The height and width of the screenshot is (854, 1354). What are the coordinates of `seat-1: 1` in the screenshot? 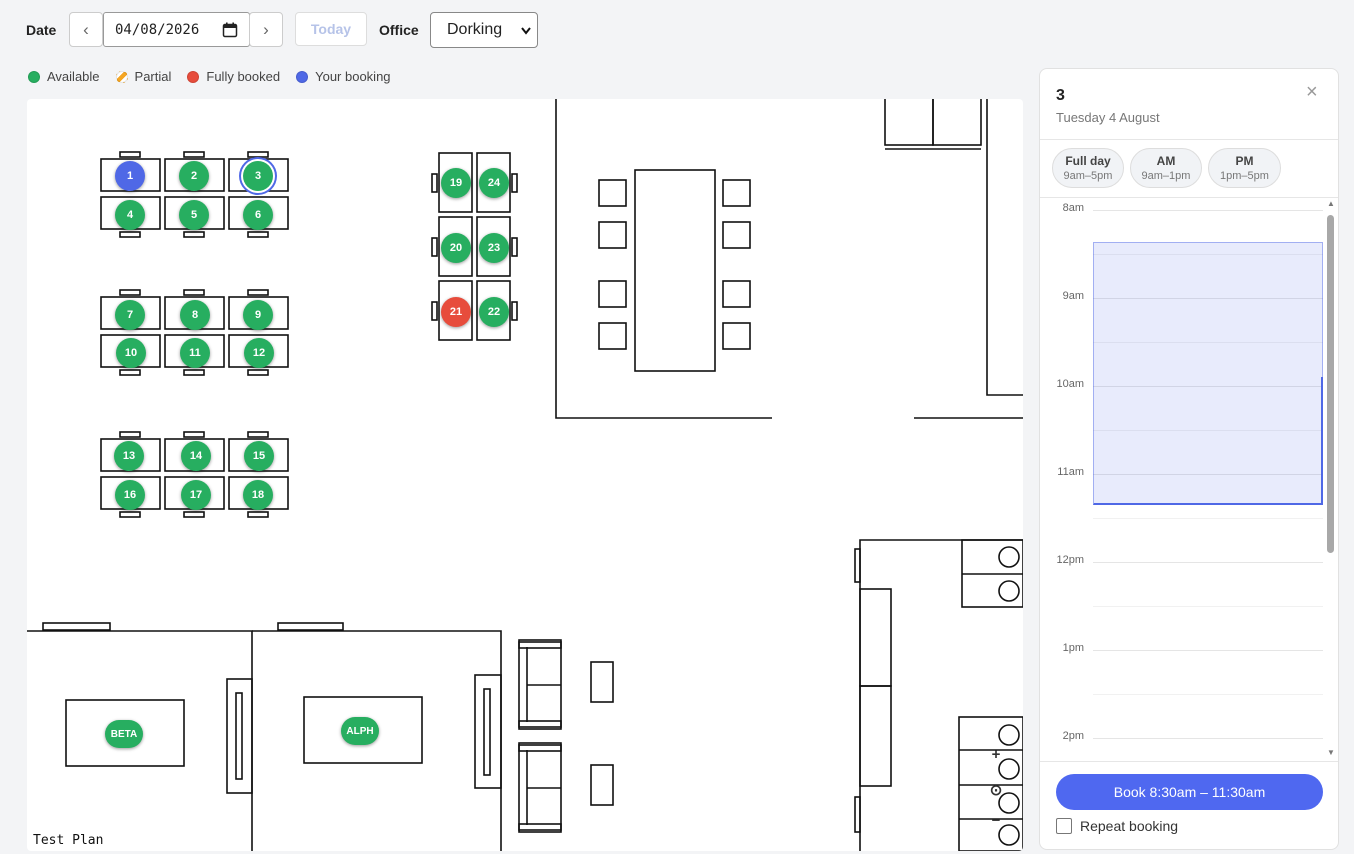 It's located at (130, 176).